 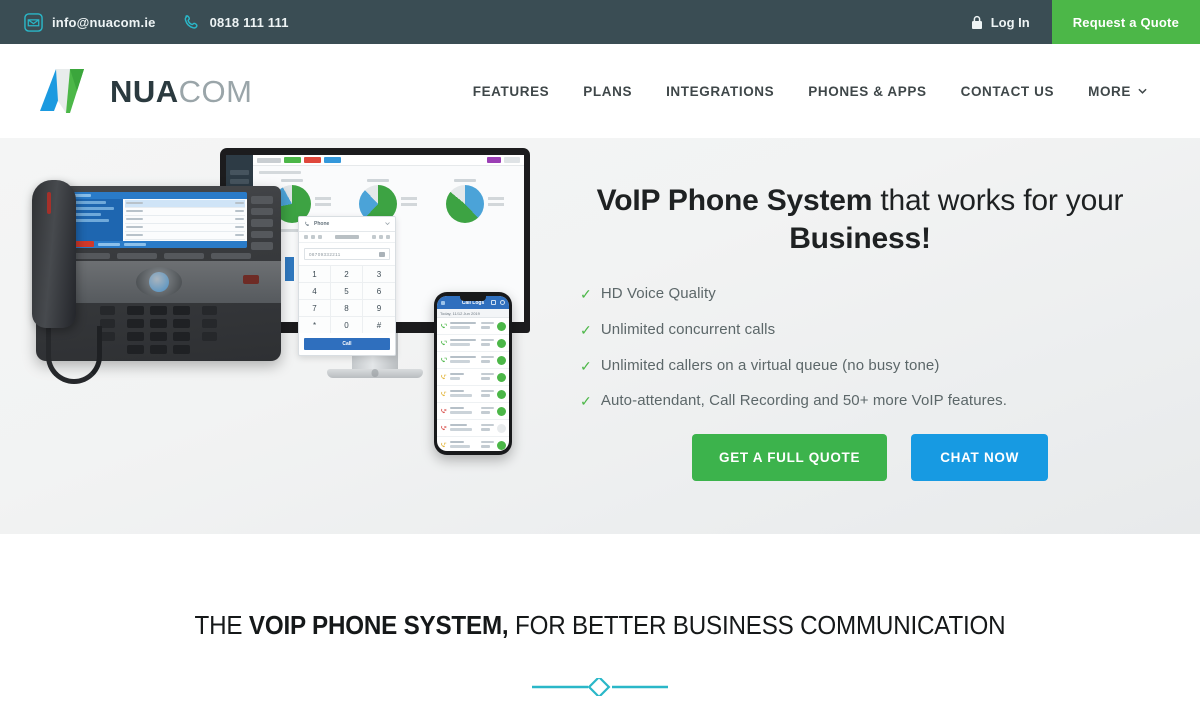 What do you see at coordinates (1109, 91) in the screenshot?
I see `nav-label: MORE` at bounding box center [1109, 91].